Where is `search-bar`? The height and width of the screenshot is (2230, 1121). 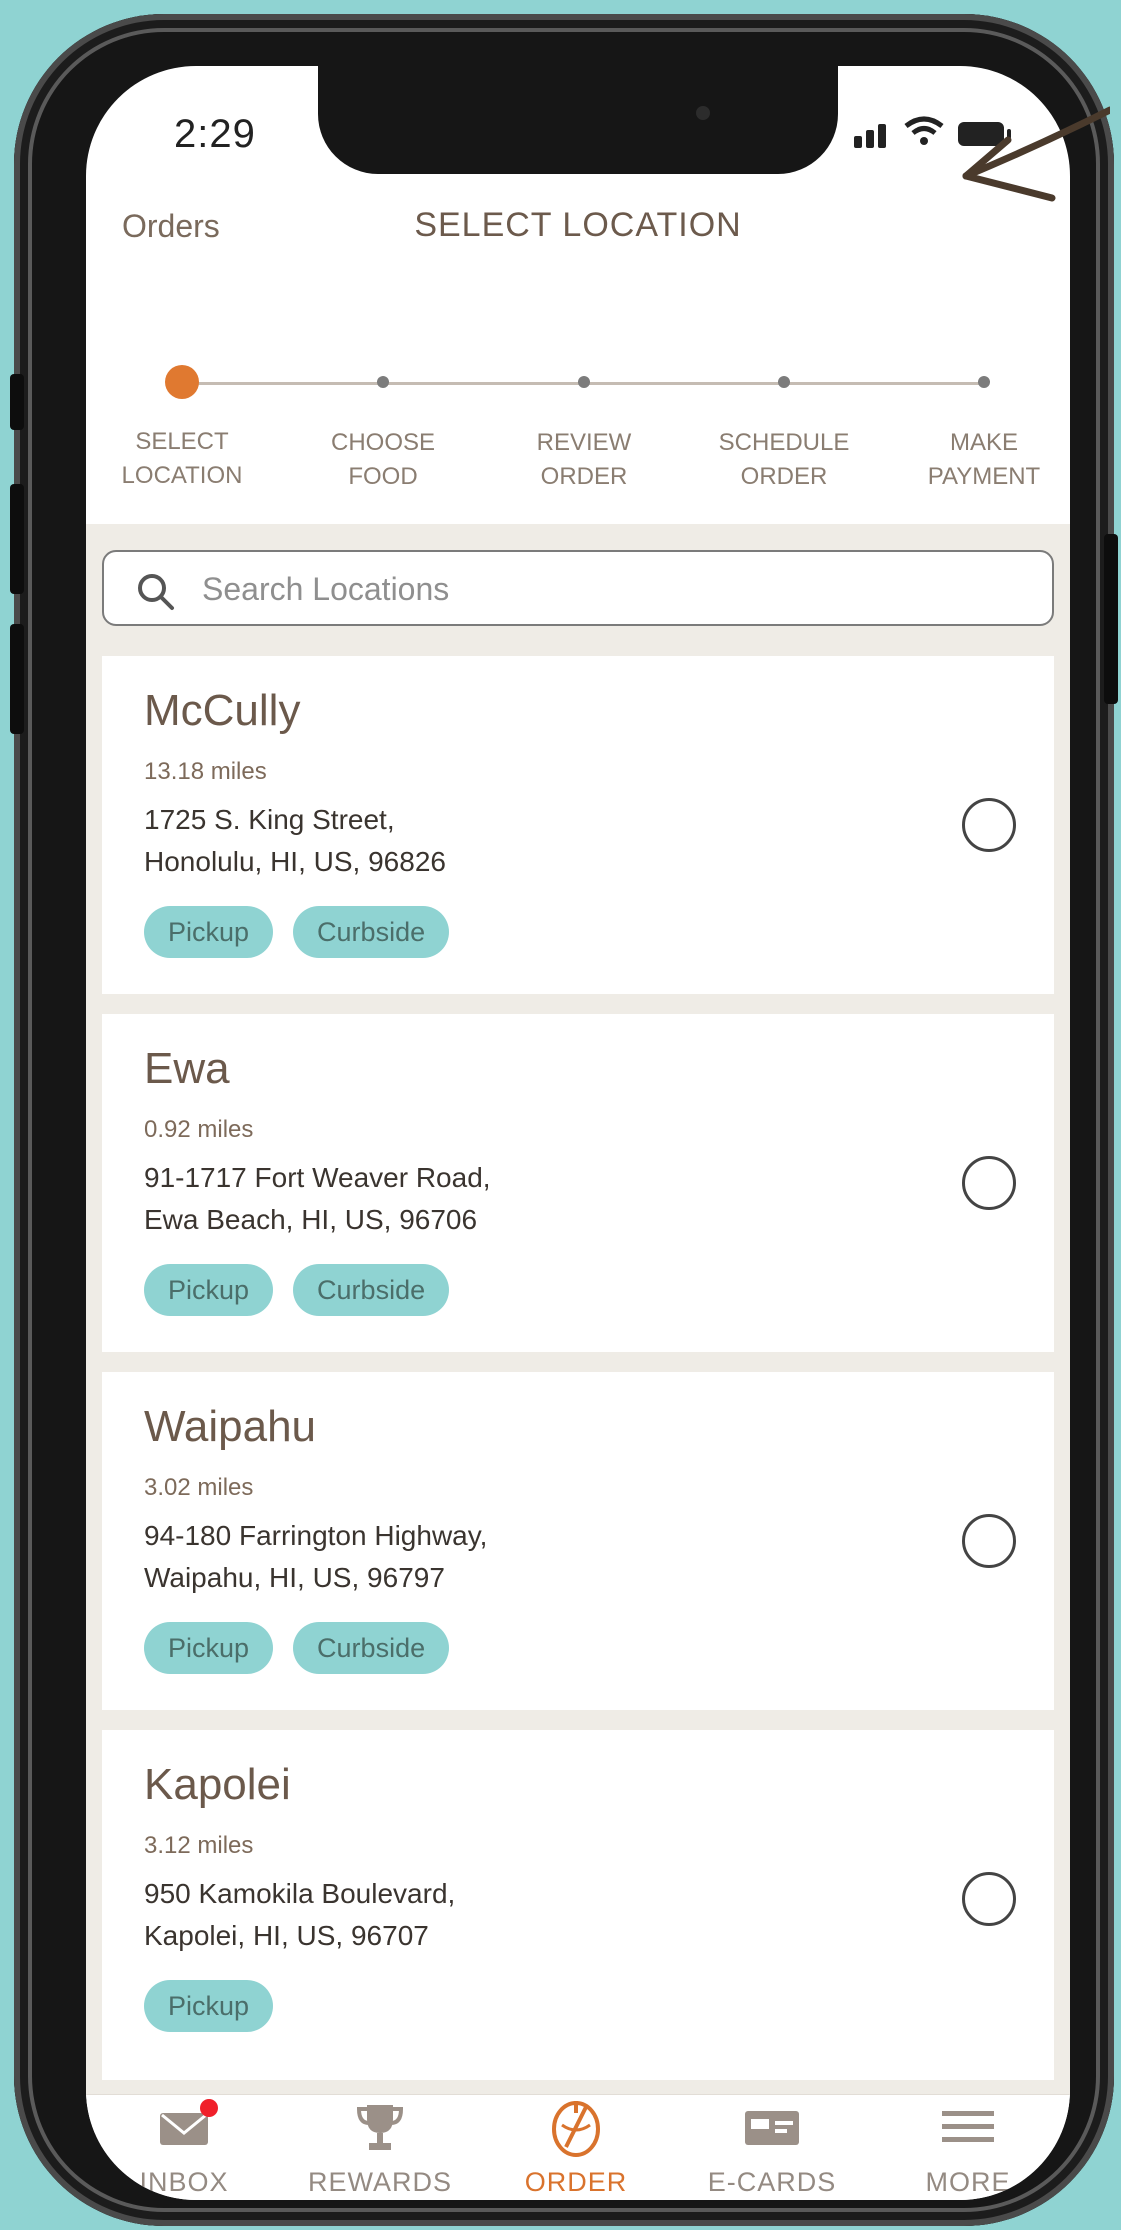
search-bar is located at coordinates (578, 588).